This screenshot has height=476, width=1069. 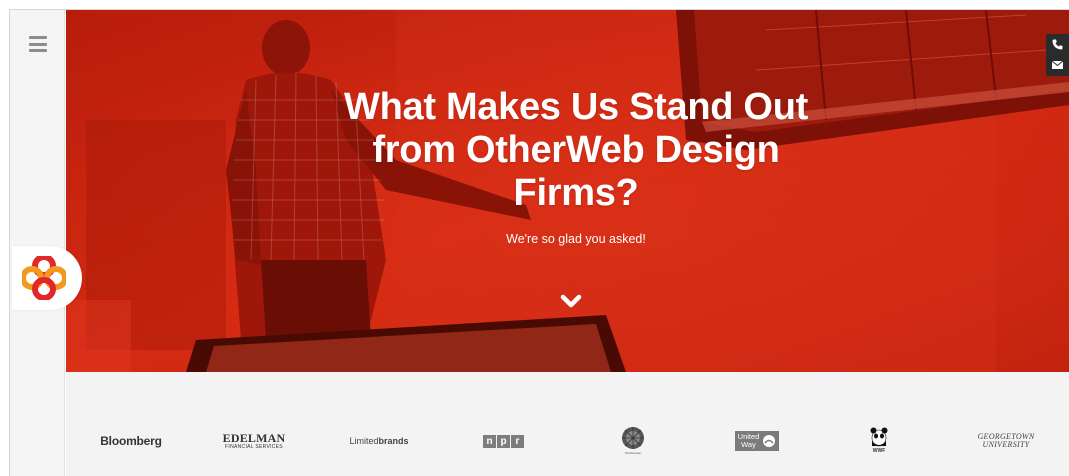 I want to click on logo-georgetown: GEORGETOWN UNIVERSITY, so click(x=1006, y=441).